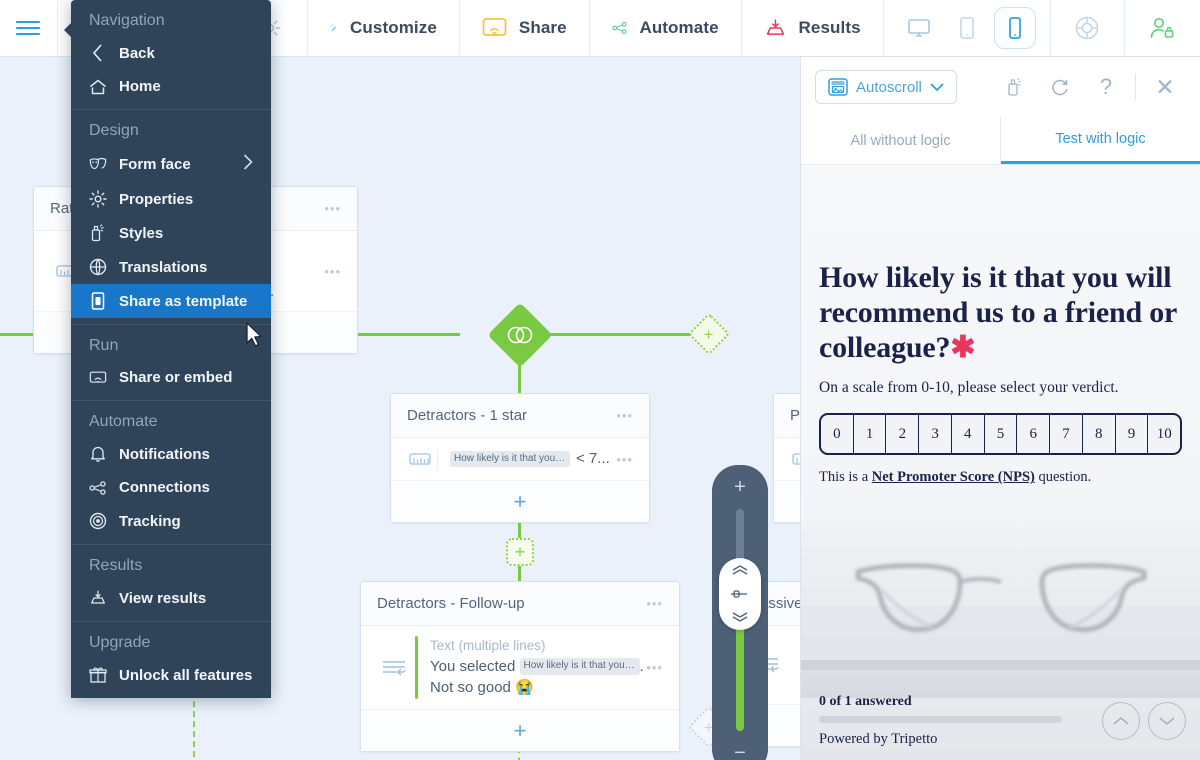 The width and height of the screenshot is (1200, 760). I want to click on nav-previous-button, so click(1121, 721).